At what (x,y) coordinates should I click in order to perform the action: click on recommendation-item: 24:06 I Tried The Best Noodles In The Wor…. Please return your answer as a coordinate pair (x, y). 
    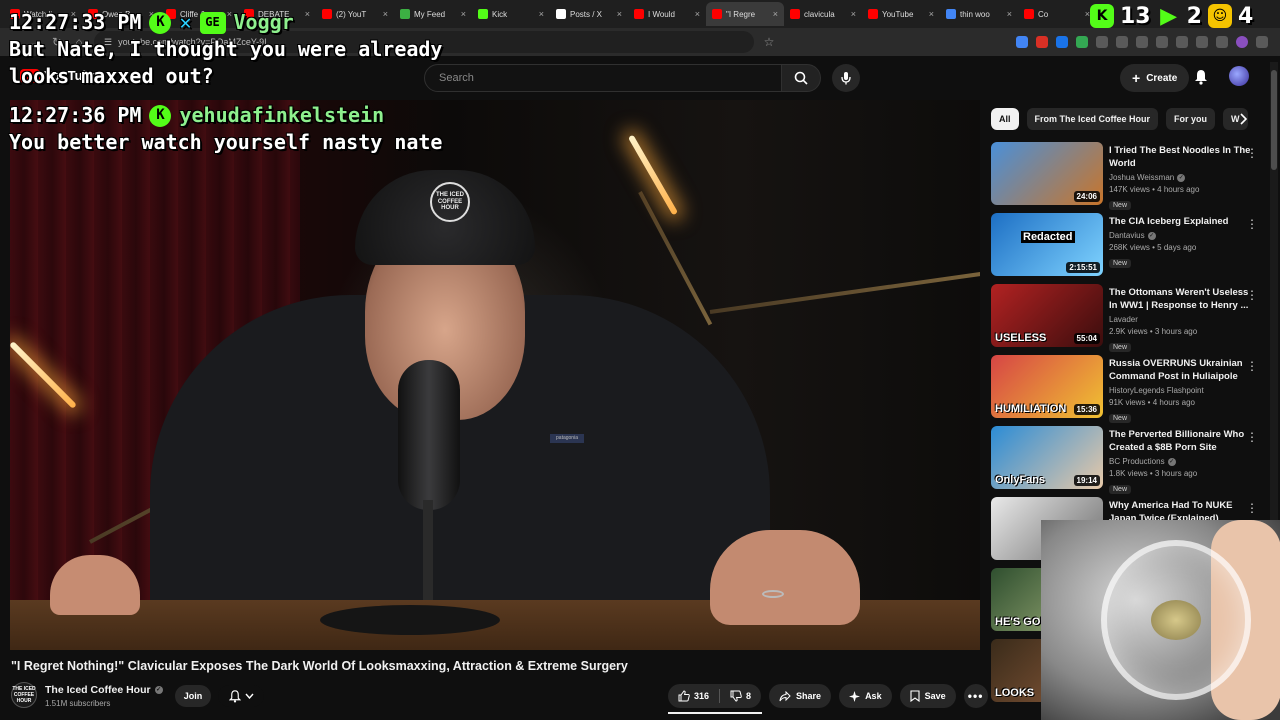
    Looking at the image, I should click on (1128, 177).